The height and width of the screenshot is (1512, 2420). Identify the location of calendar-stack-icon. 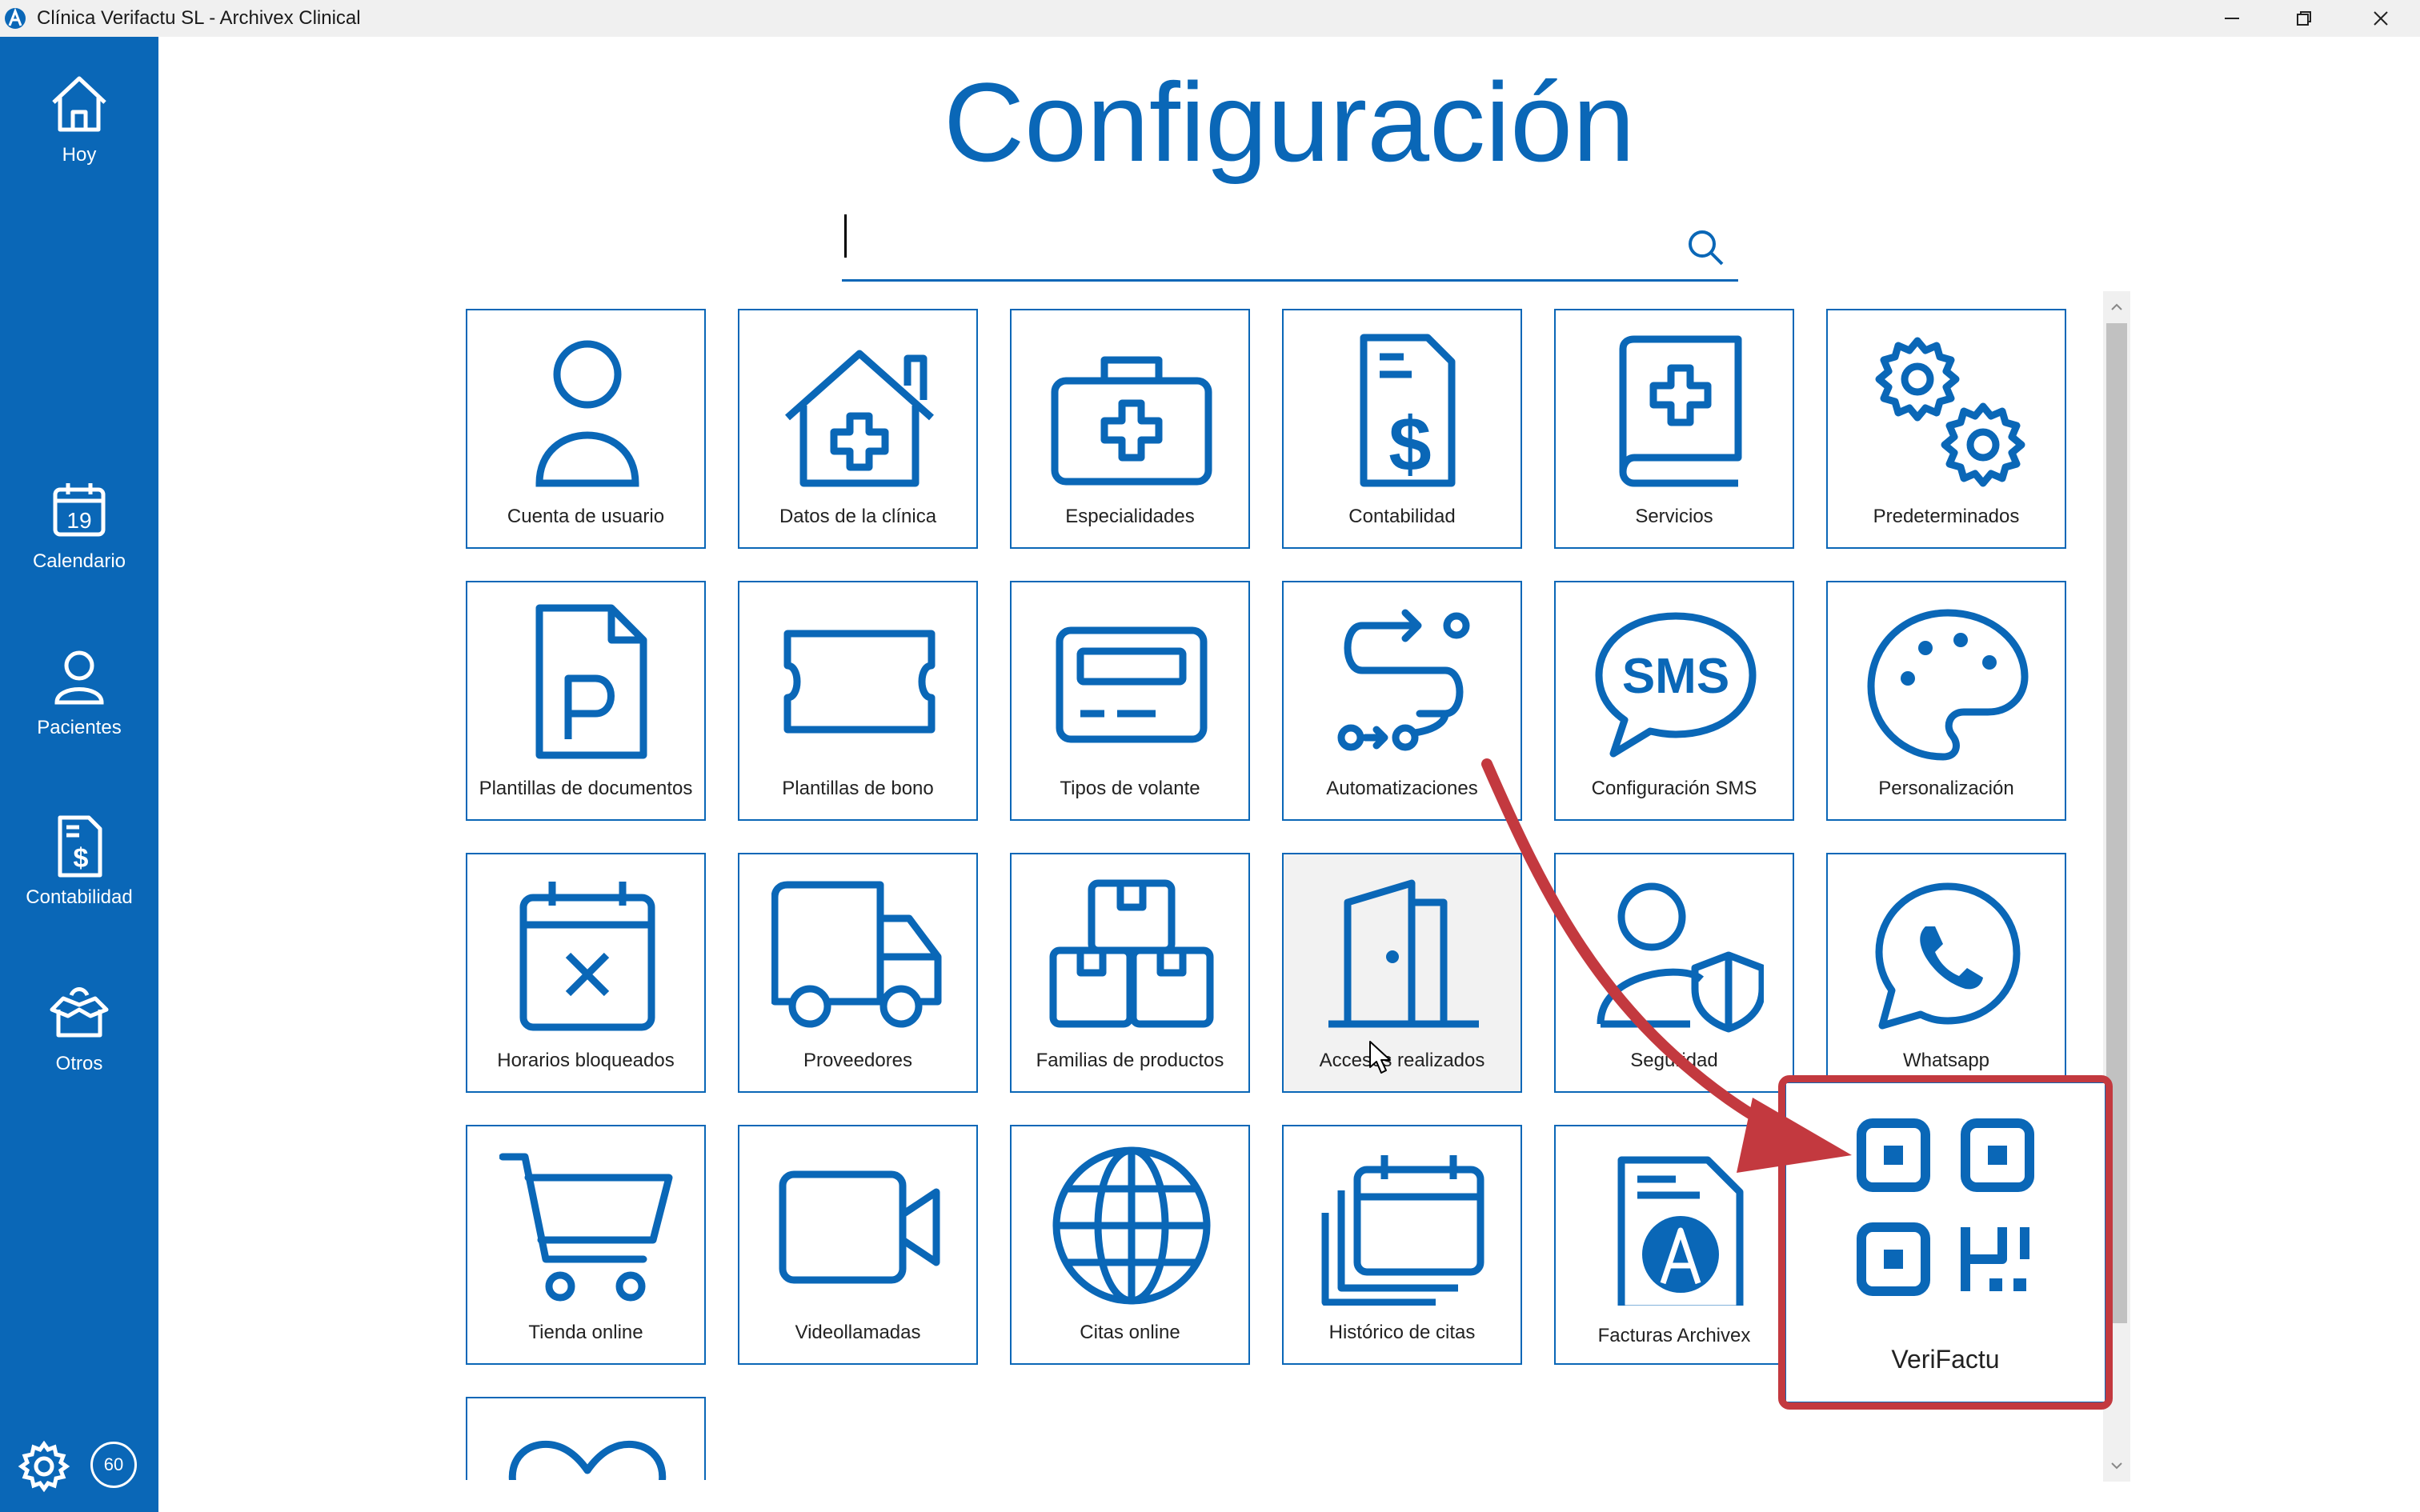
(1402, 1230).